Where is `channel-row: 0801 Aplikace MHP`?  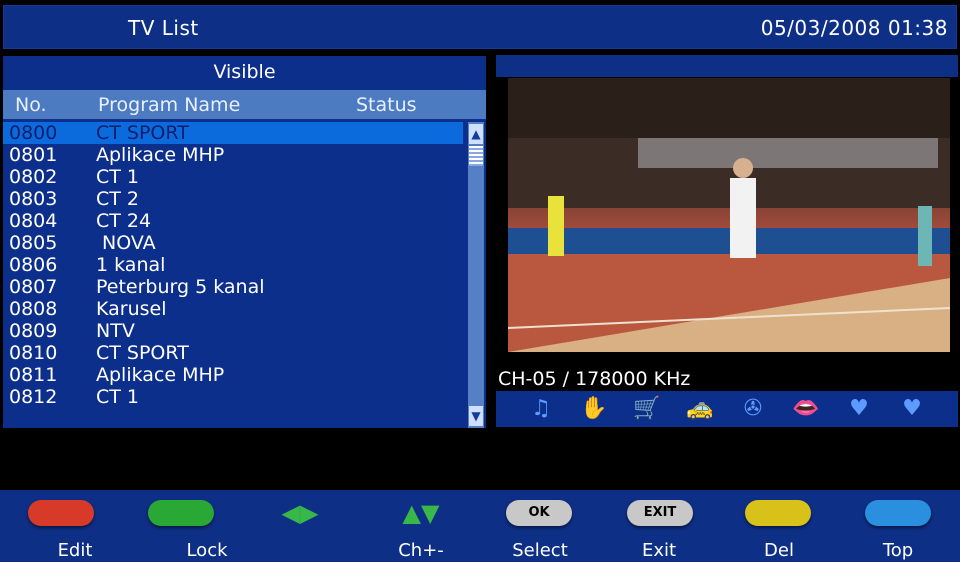
channel-row: 0801 Aplikace MHP is located at coordinates (233, 155).